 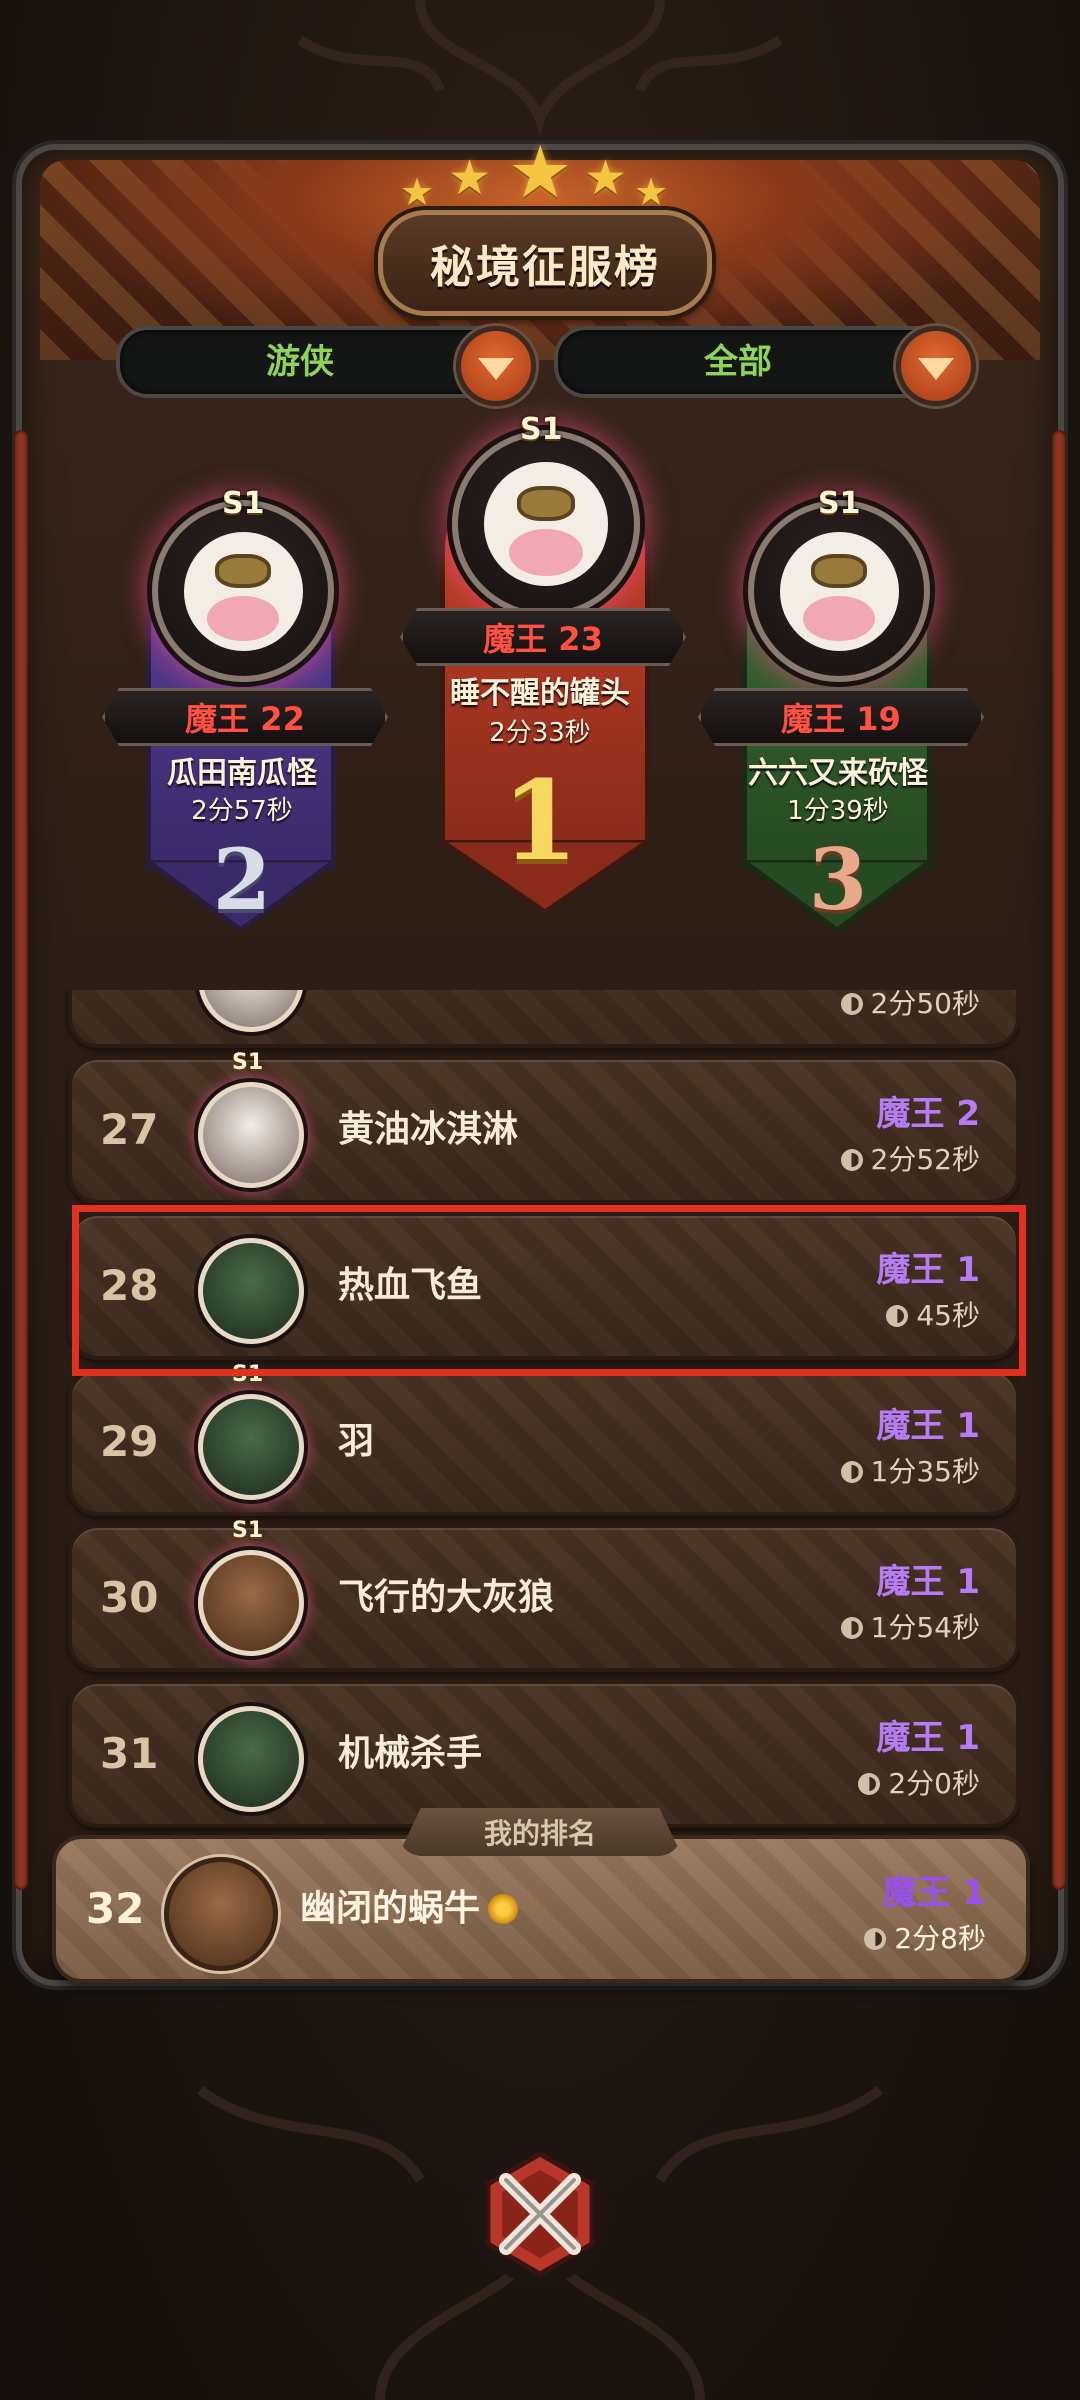 I want to click on row-rank: 27, so click(x=129, y=1129).